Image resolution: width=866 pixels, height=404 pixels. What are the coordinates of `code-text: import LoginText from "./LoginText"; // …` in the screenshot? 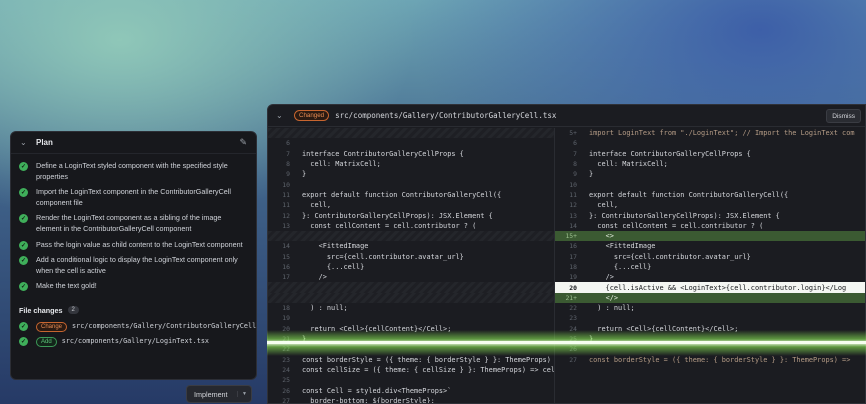 It's located at (722, 133).